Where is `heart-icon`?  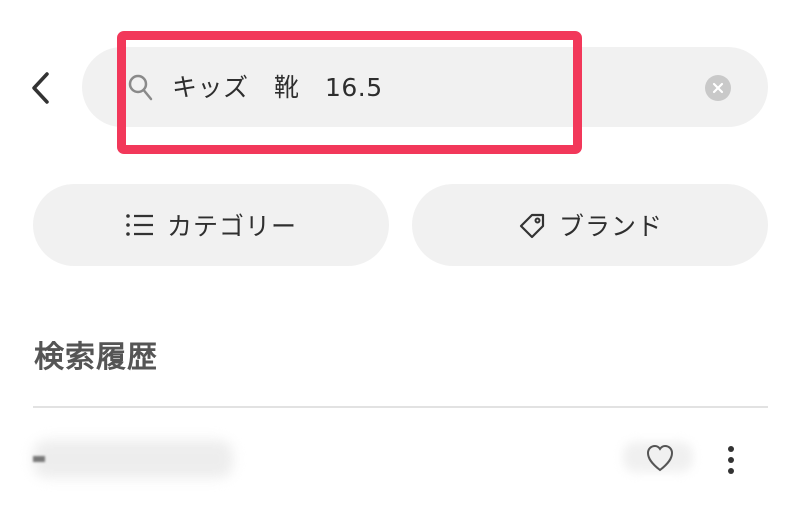 heart-icon is located at coordinates (660, 458).